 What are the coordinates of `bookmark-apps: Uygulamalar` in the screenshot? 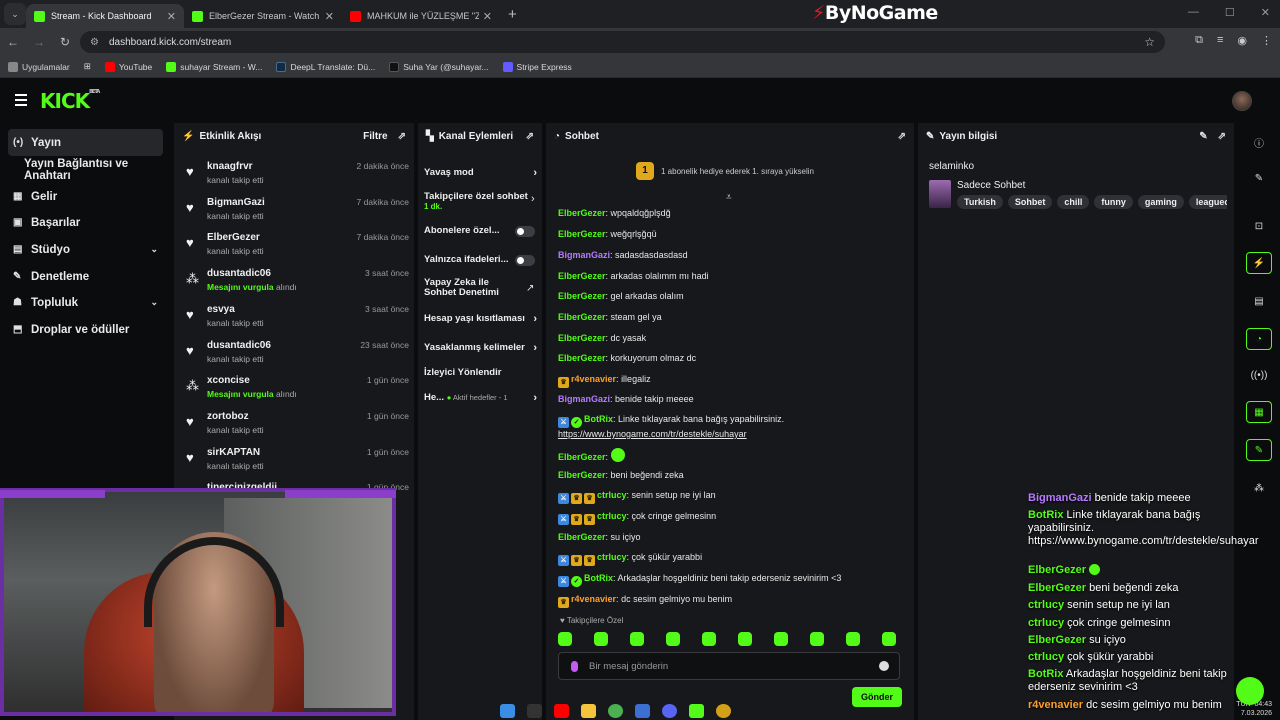 It's located at (39, 66).